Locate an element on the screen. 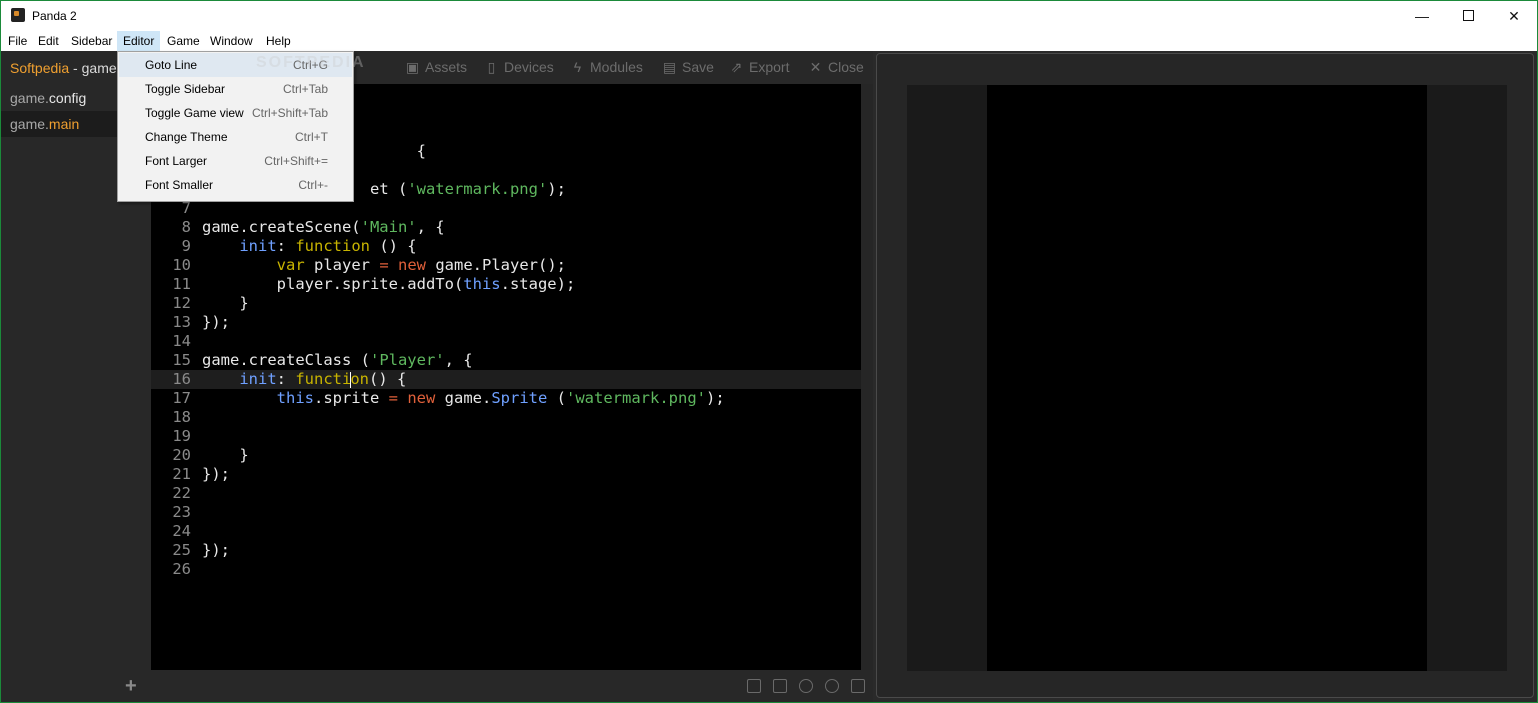 Image resolution: width=1538 pixels, height=703 pixels. menu-item-toggle-game-view: Toggle Game view Ctrl+Shift+Tab is located at coordinates (235, 113).